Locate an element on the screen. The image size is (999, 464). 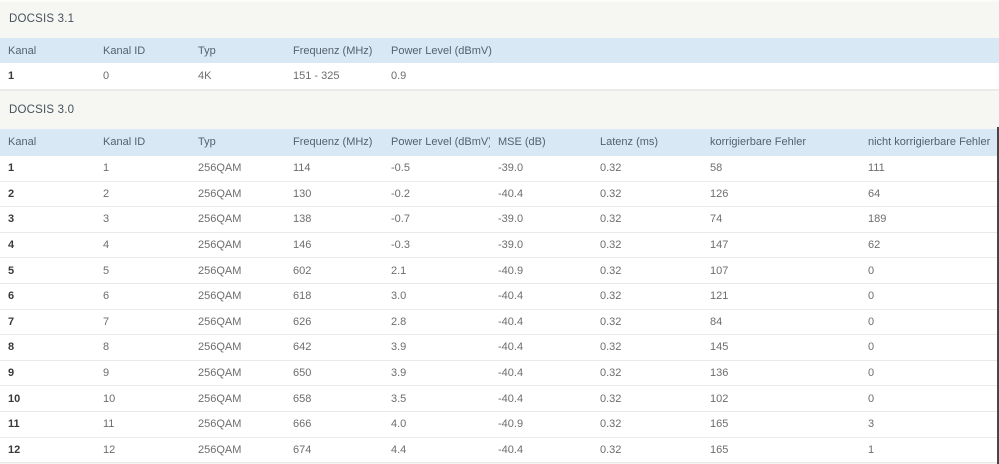
table-row: 9 9 256QAM 650 3.9 -40.4 0.32 136 0 is located at coordinates (499, 373).